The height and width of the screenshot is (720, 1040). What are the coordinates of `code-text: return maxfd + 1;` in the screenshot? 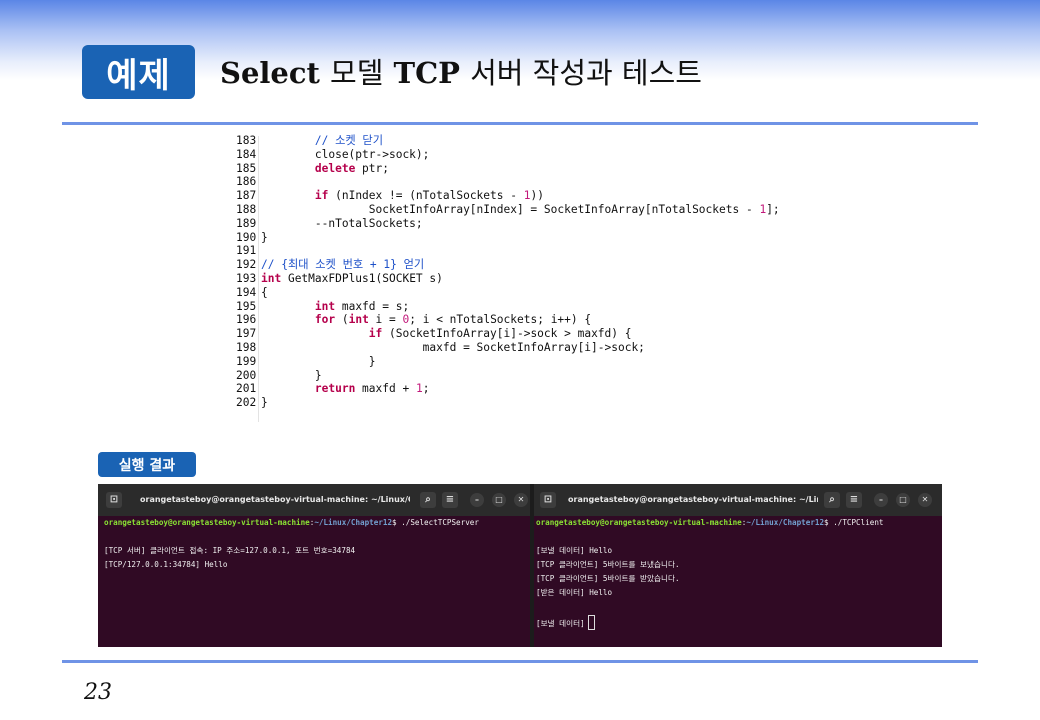 It's located at (345, 389).